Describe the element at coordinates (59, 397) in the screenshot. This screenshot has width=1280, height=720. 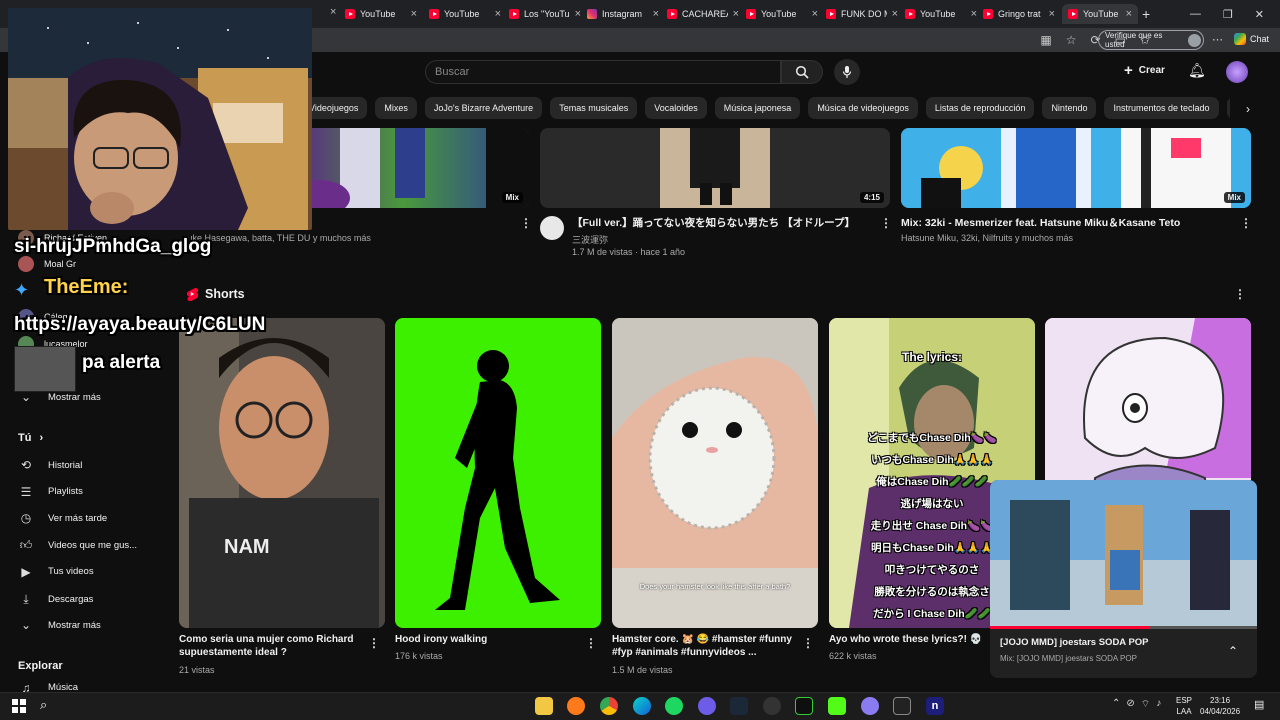
I see `sidebar-show-more-subs: ⌄ Mostrar más` at that location.